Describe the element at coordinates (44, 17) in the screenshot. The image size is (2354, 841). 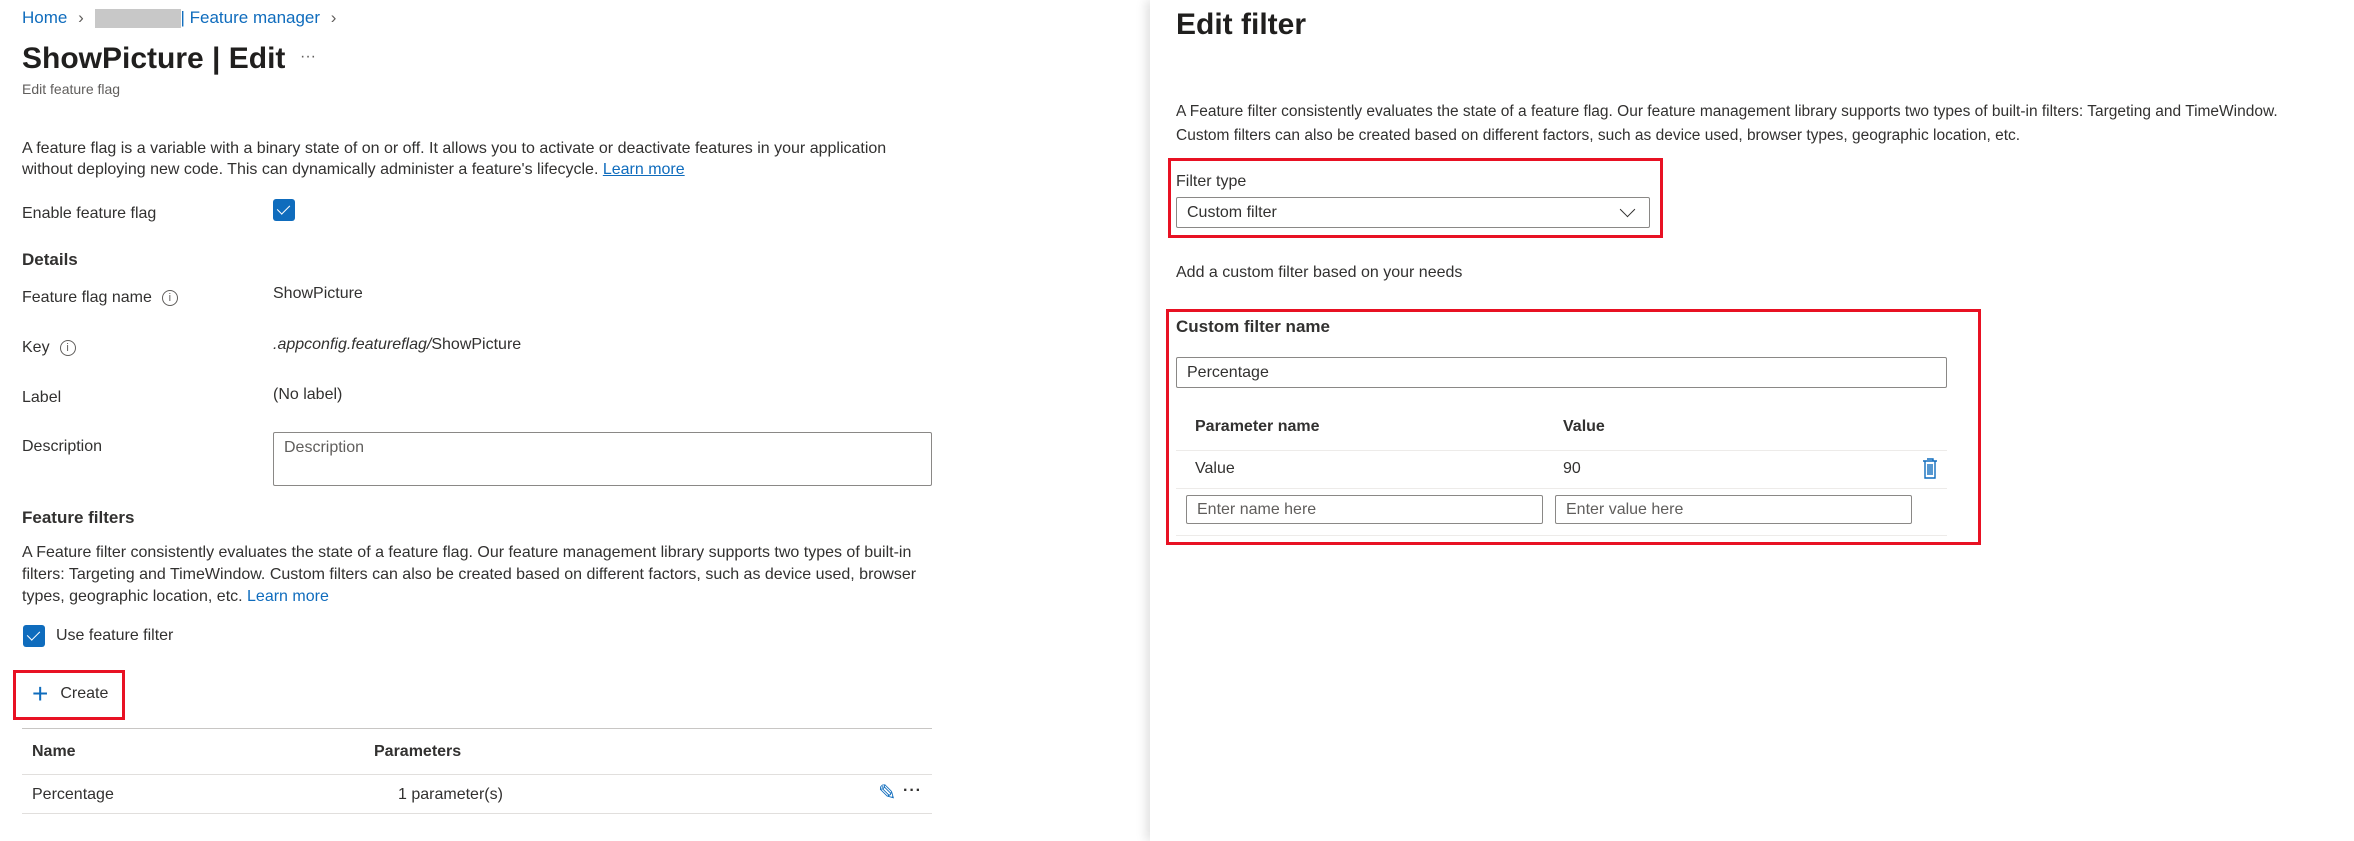
I see `breadcrumb-home: Home` at that location.